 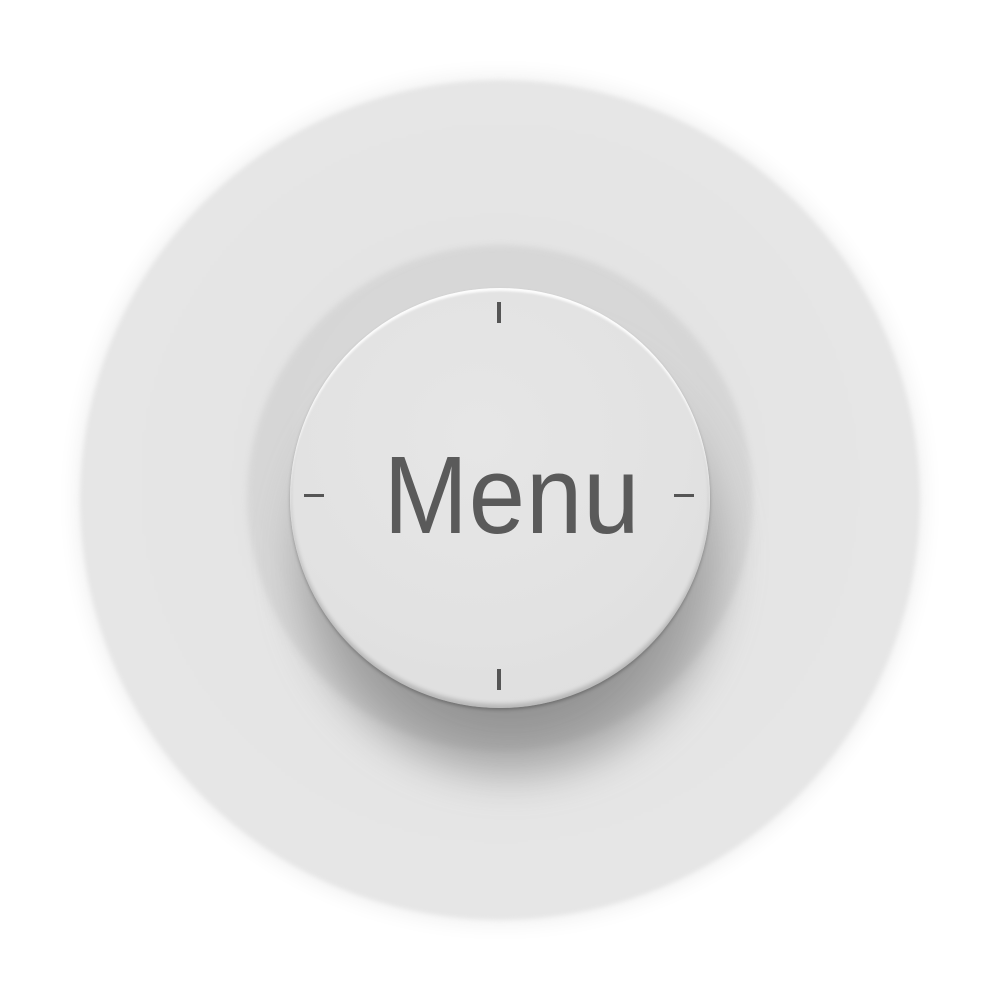 I want to click on tick-mark-bottom-icon, so click(x=499, y=679).